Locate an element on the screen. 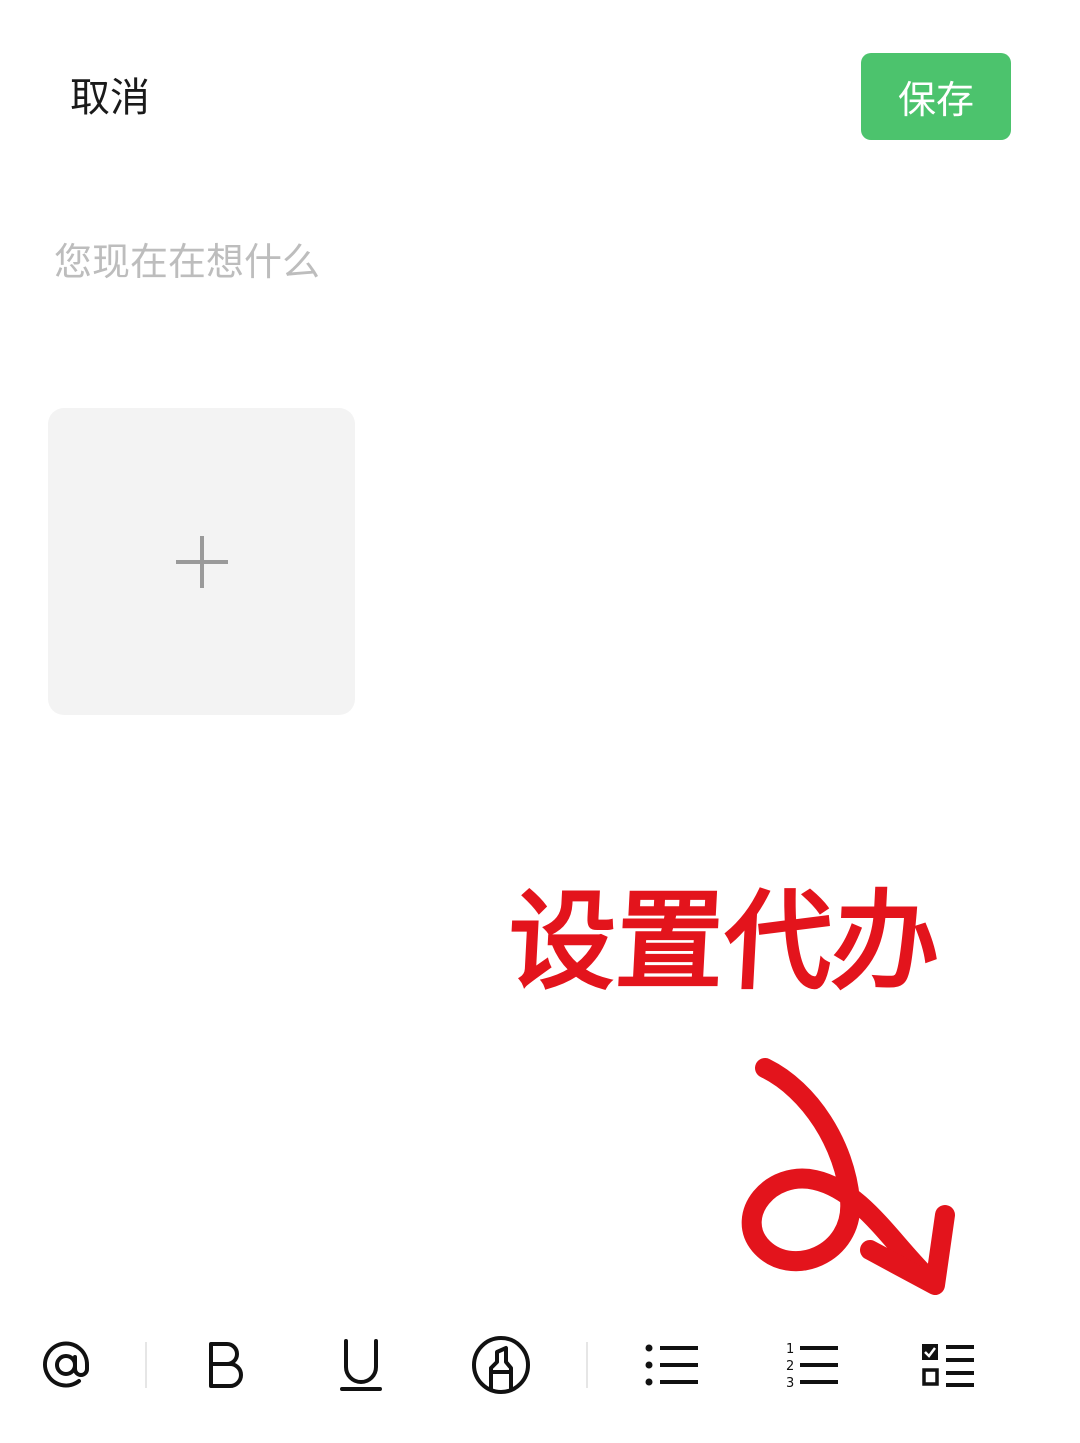  numbered-list-button: 1 2 3 is located at coordinates (812, 1365).